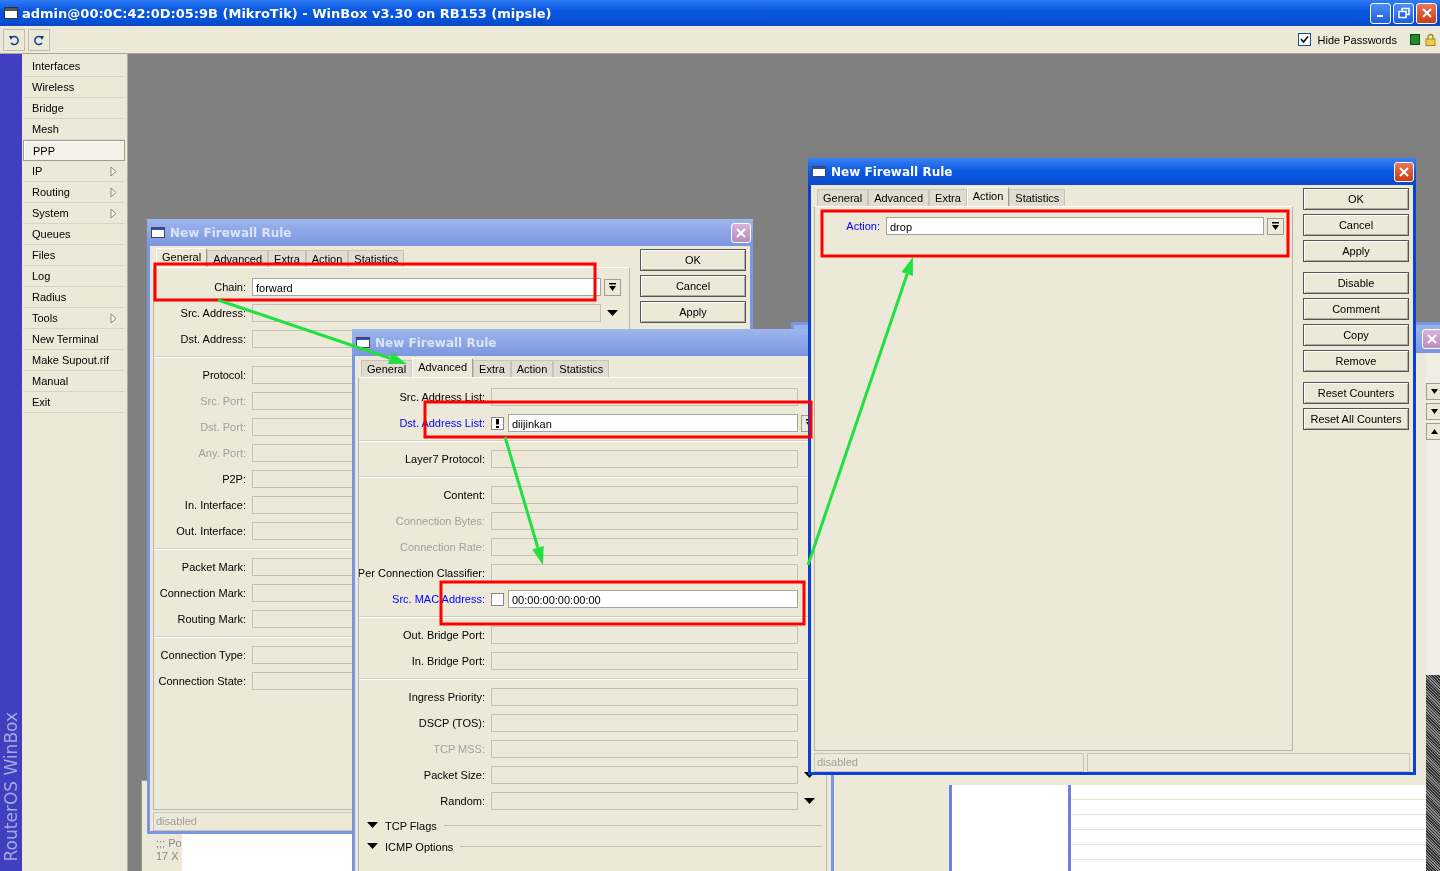 The width and height of the screenshot is (1440, 871). I want to click on menu-item: Manual, so click(74, 381).